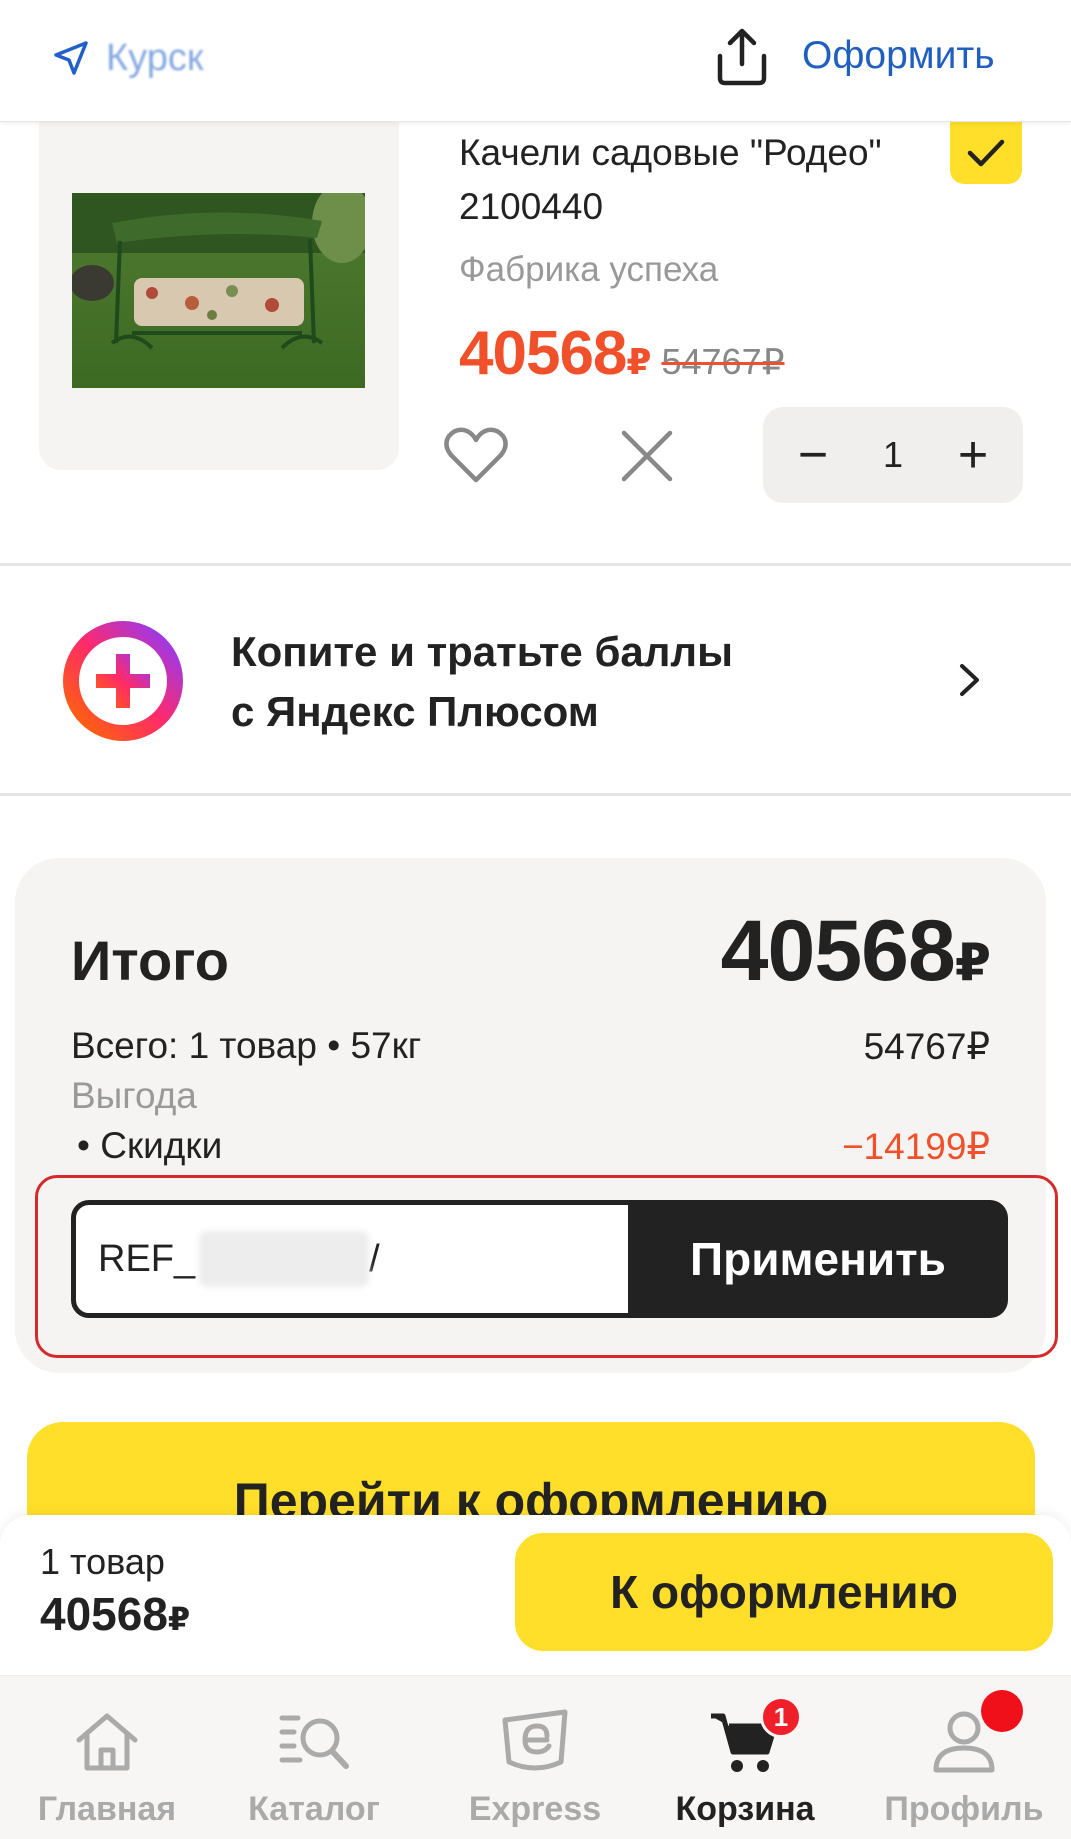  What do you see at coordinates (150, 960) in the screenshot?
I see `summary-title: Итого` at bounding box center [150, 960].